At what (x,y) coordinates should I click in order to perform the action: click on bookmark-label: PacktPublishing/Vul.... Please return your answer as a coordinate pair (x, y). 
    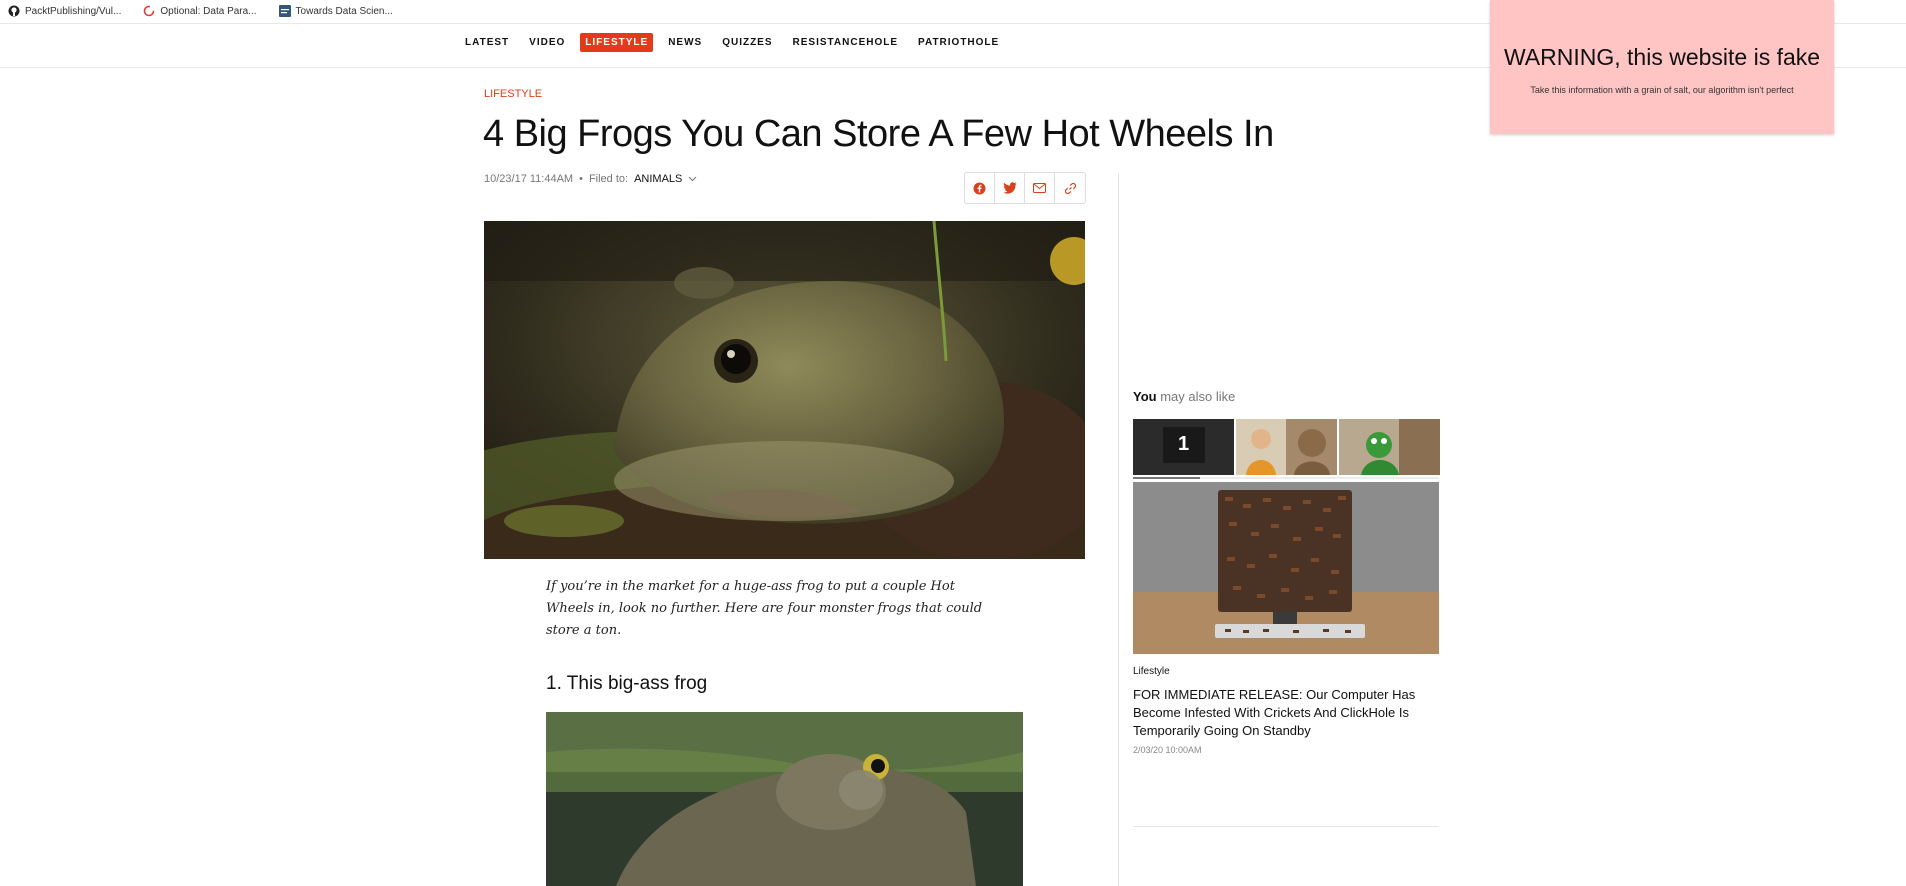
    Looking at the image, I should click on (73, 11).